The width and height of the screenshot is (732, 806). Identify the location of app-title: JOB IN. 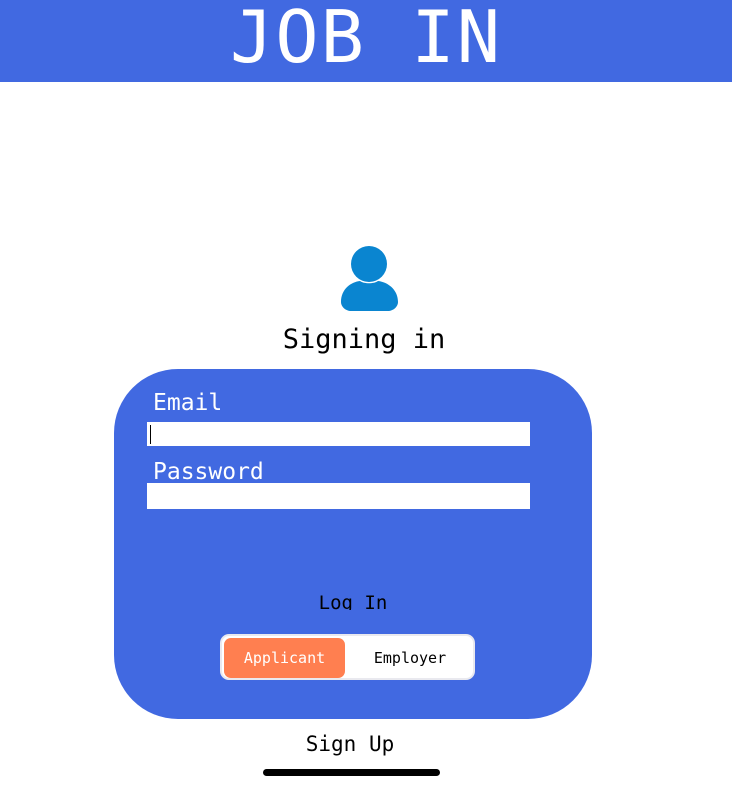
(366, 39).